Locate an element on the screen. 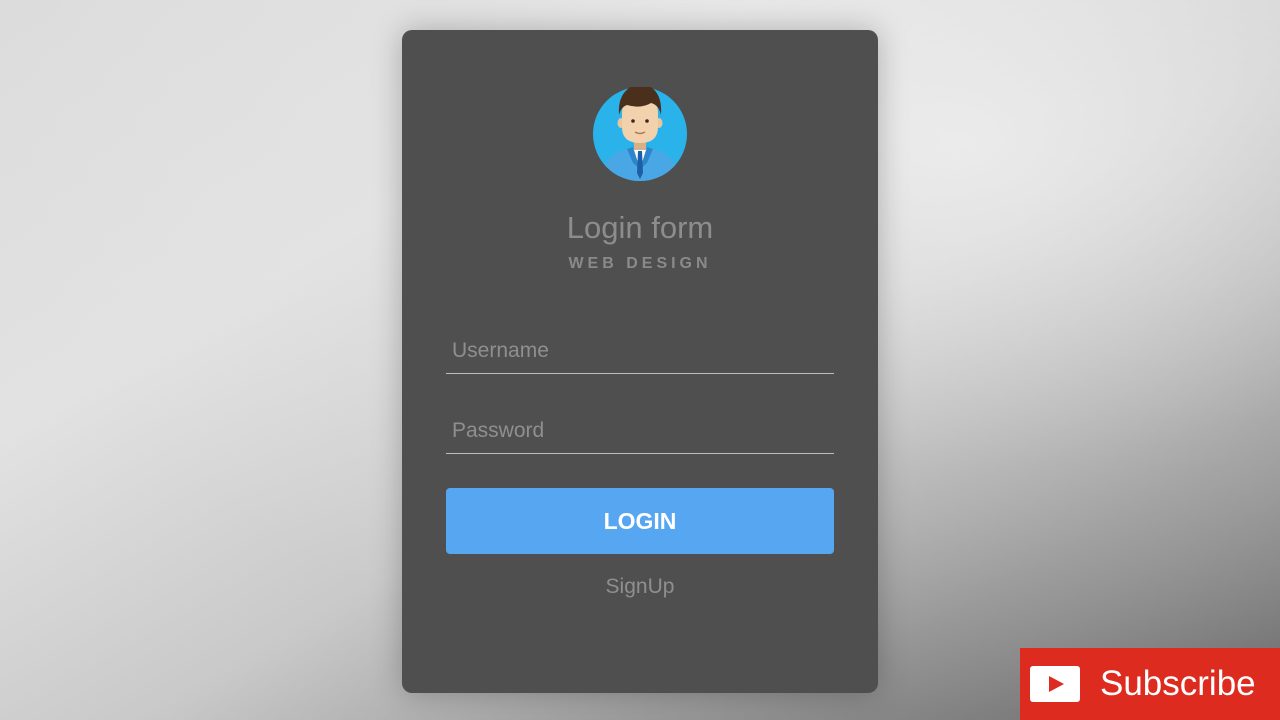 Image resolution: width=1280 pixels, height=720 pixels. login-button: LOGIN is located at coordinates (640, 521).